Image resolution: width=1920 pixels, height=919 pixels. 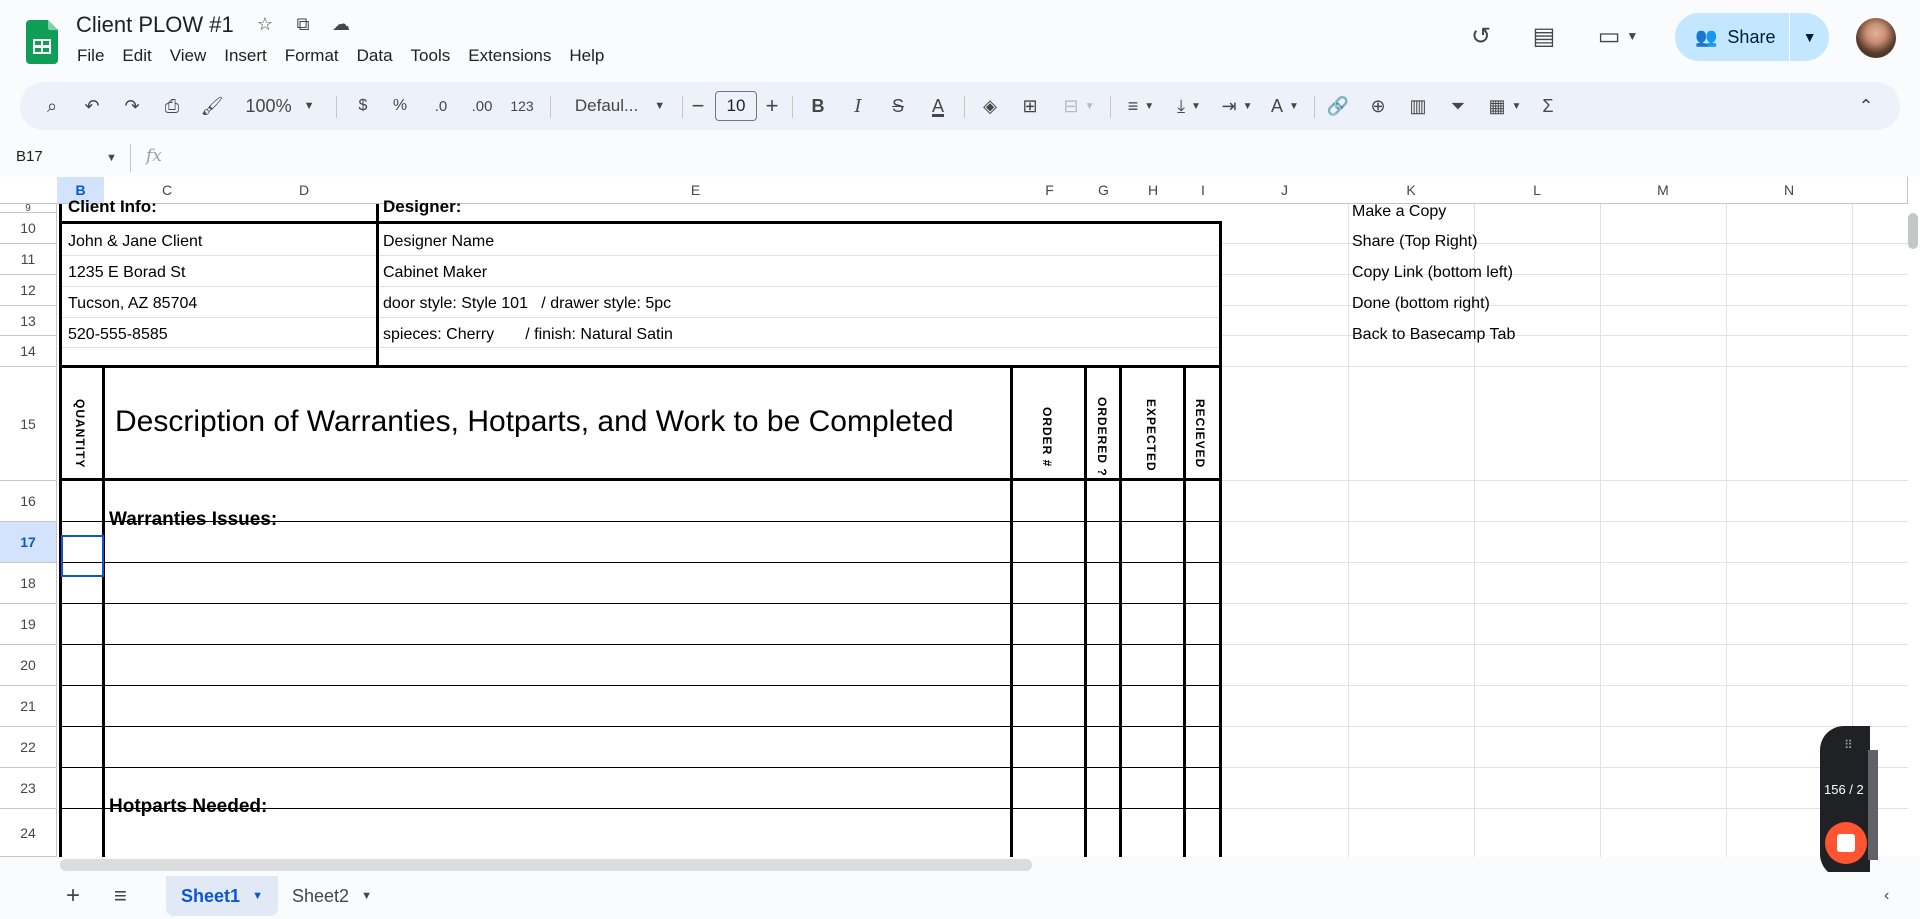 I want to click on tab-sheet2: Sheet2 ▼, so click(x=332, y=896).